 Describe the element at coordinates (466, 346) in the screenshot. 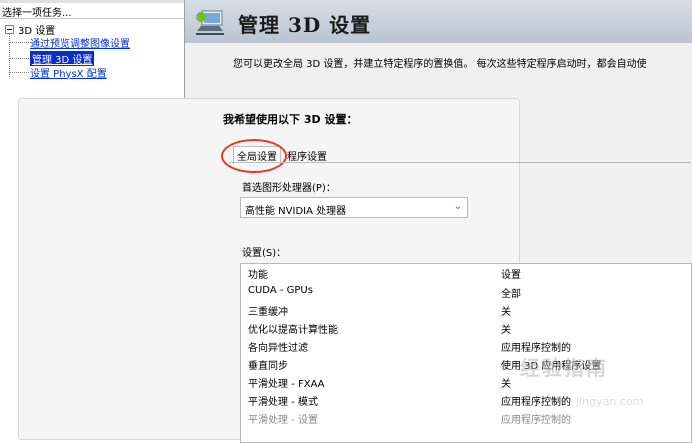

I see `table-row: 各向异性过滤 应用程序控制的` at that location.